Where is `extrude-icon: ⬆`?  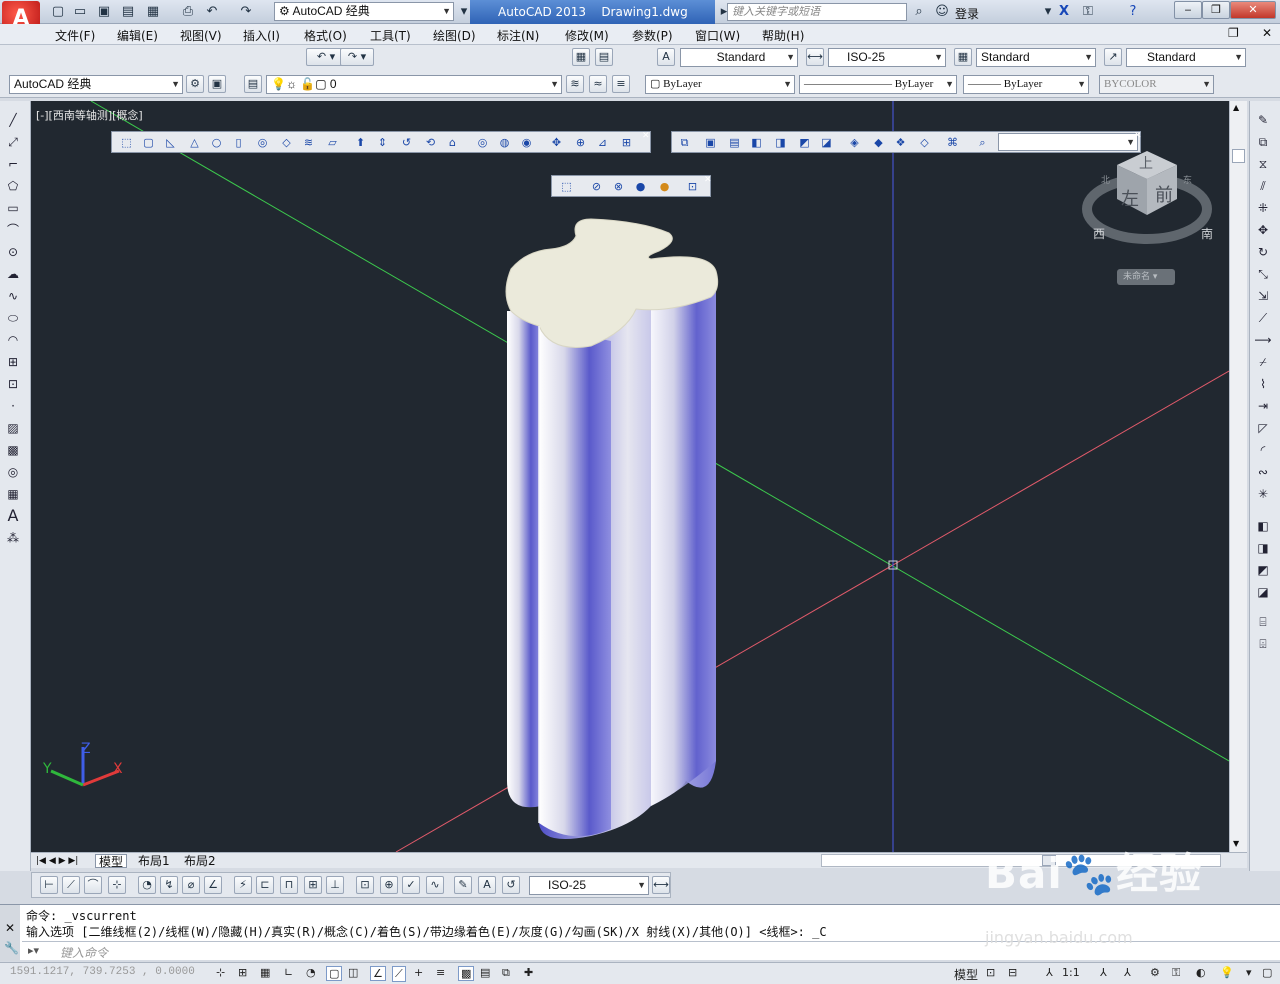 extrude-icon: ⬆ is located at coordinates (360, 142).